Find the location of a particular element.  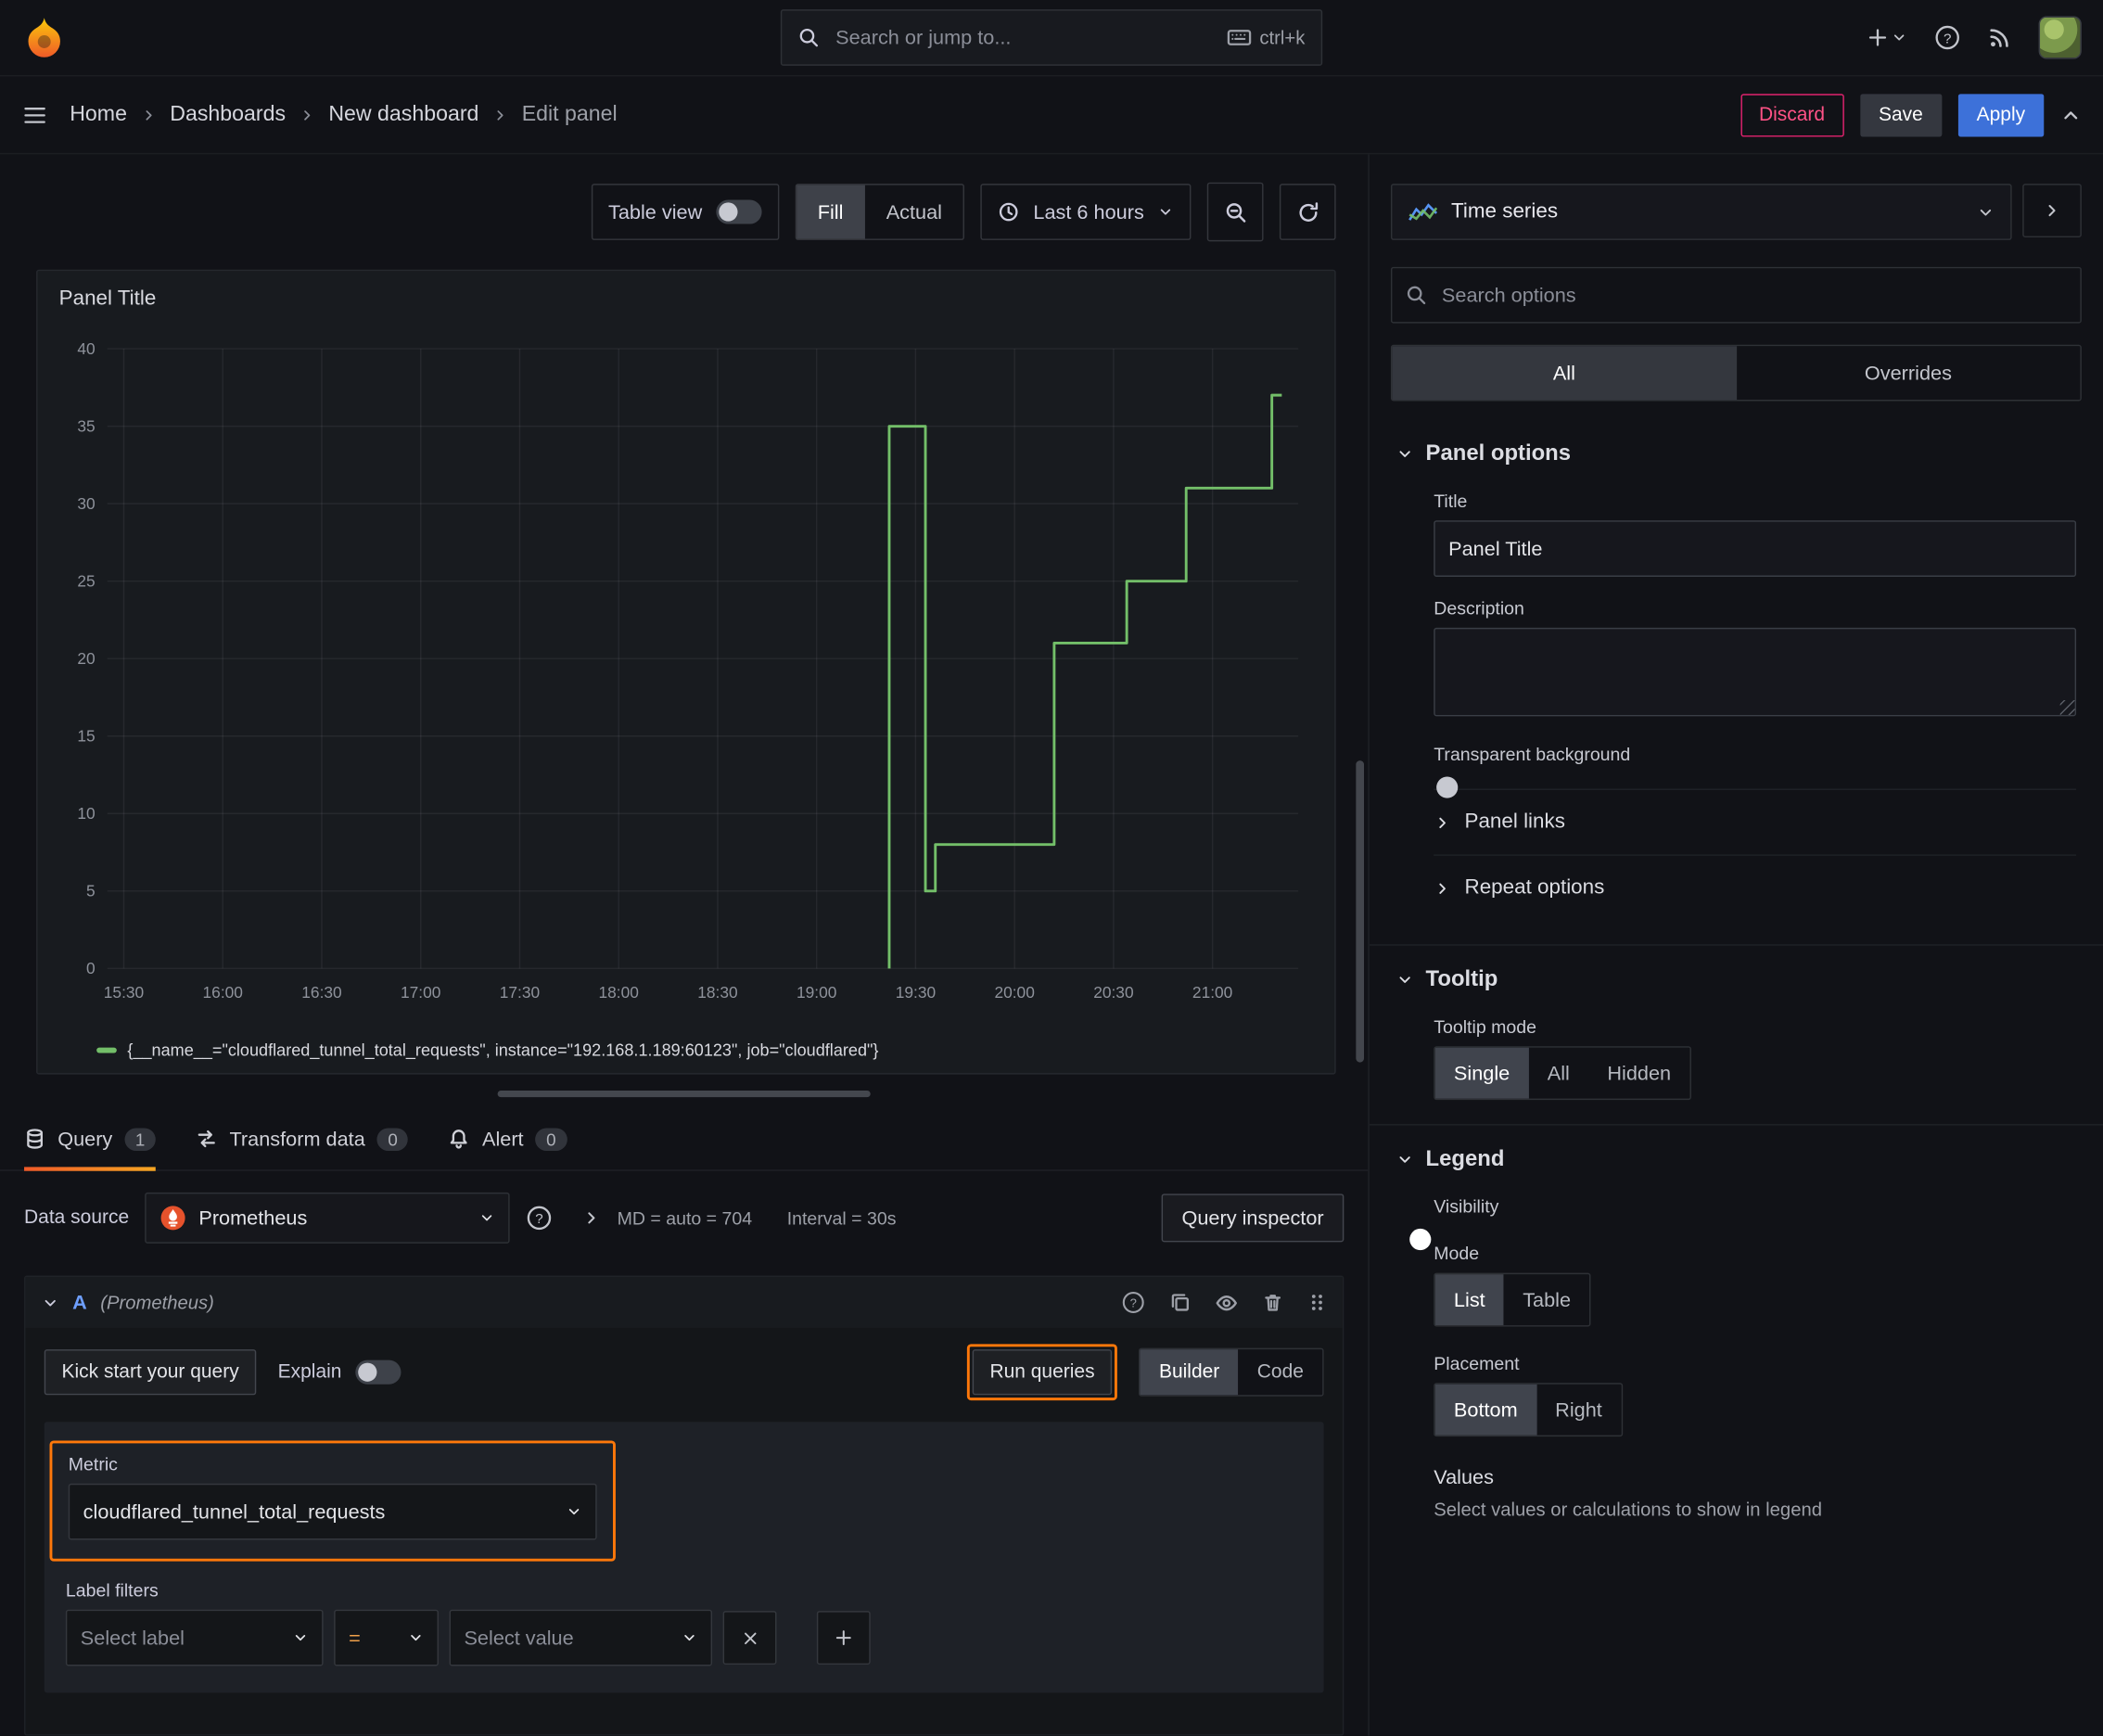

fill-option: Fill is located at coordinates (830, 212).